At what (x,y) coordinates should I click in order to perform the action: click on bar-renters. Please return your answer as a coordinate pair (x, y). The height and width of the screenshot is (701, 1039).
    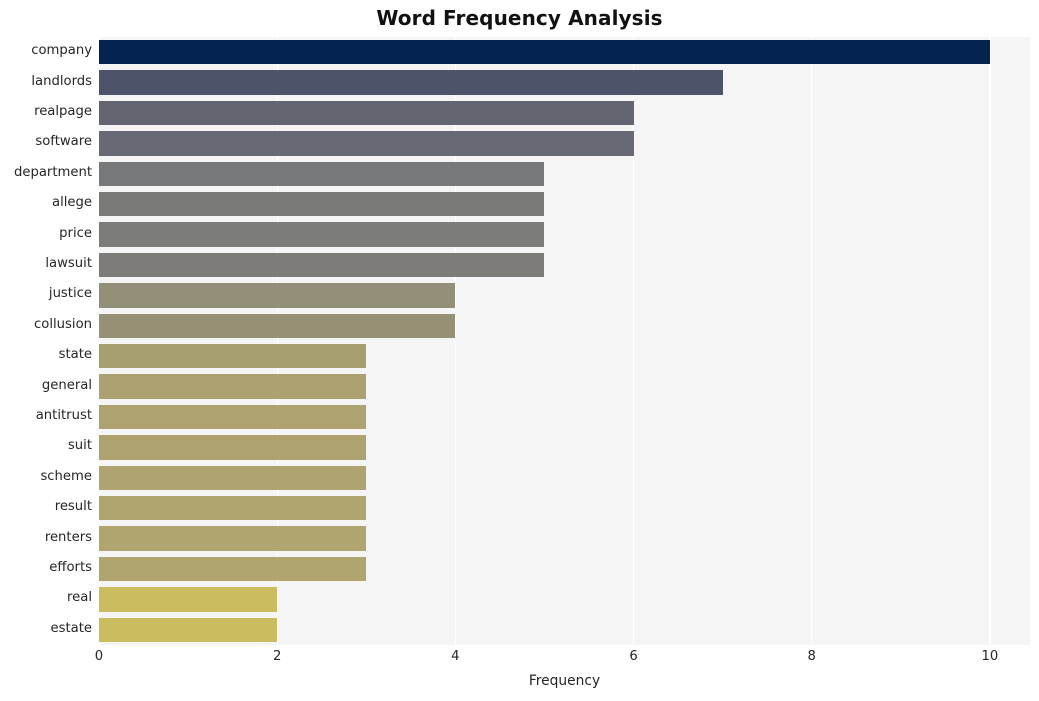
    Looking at the image, I should click on (233, 538).